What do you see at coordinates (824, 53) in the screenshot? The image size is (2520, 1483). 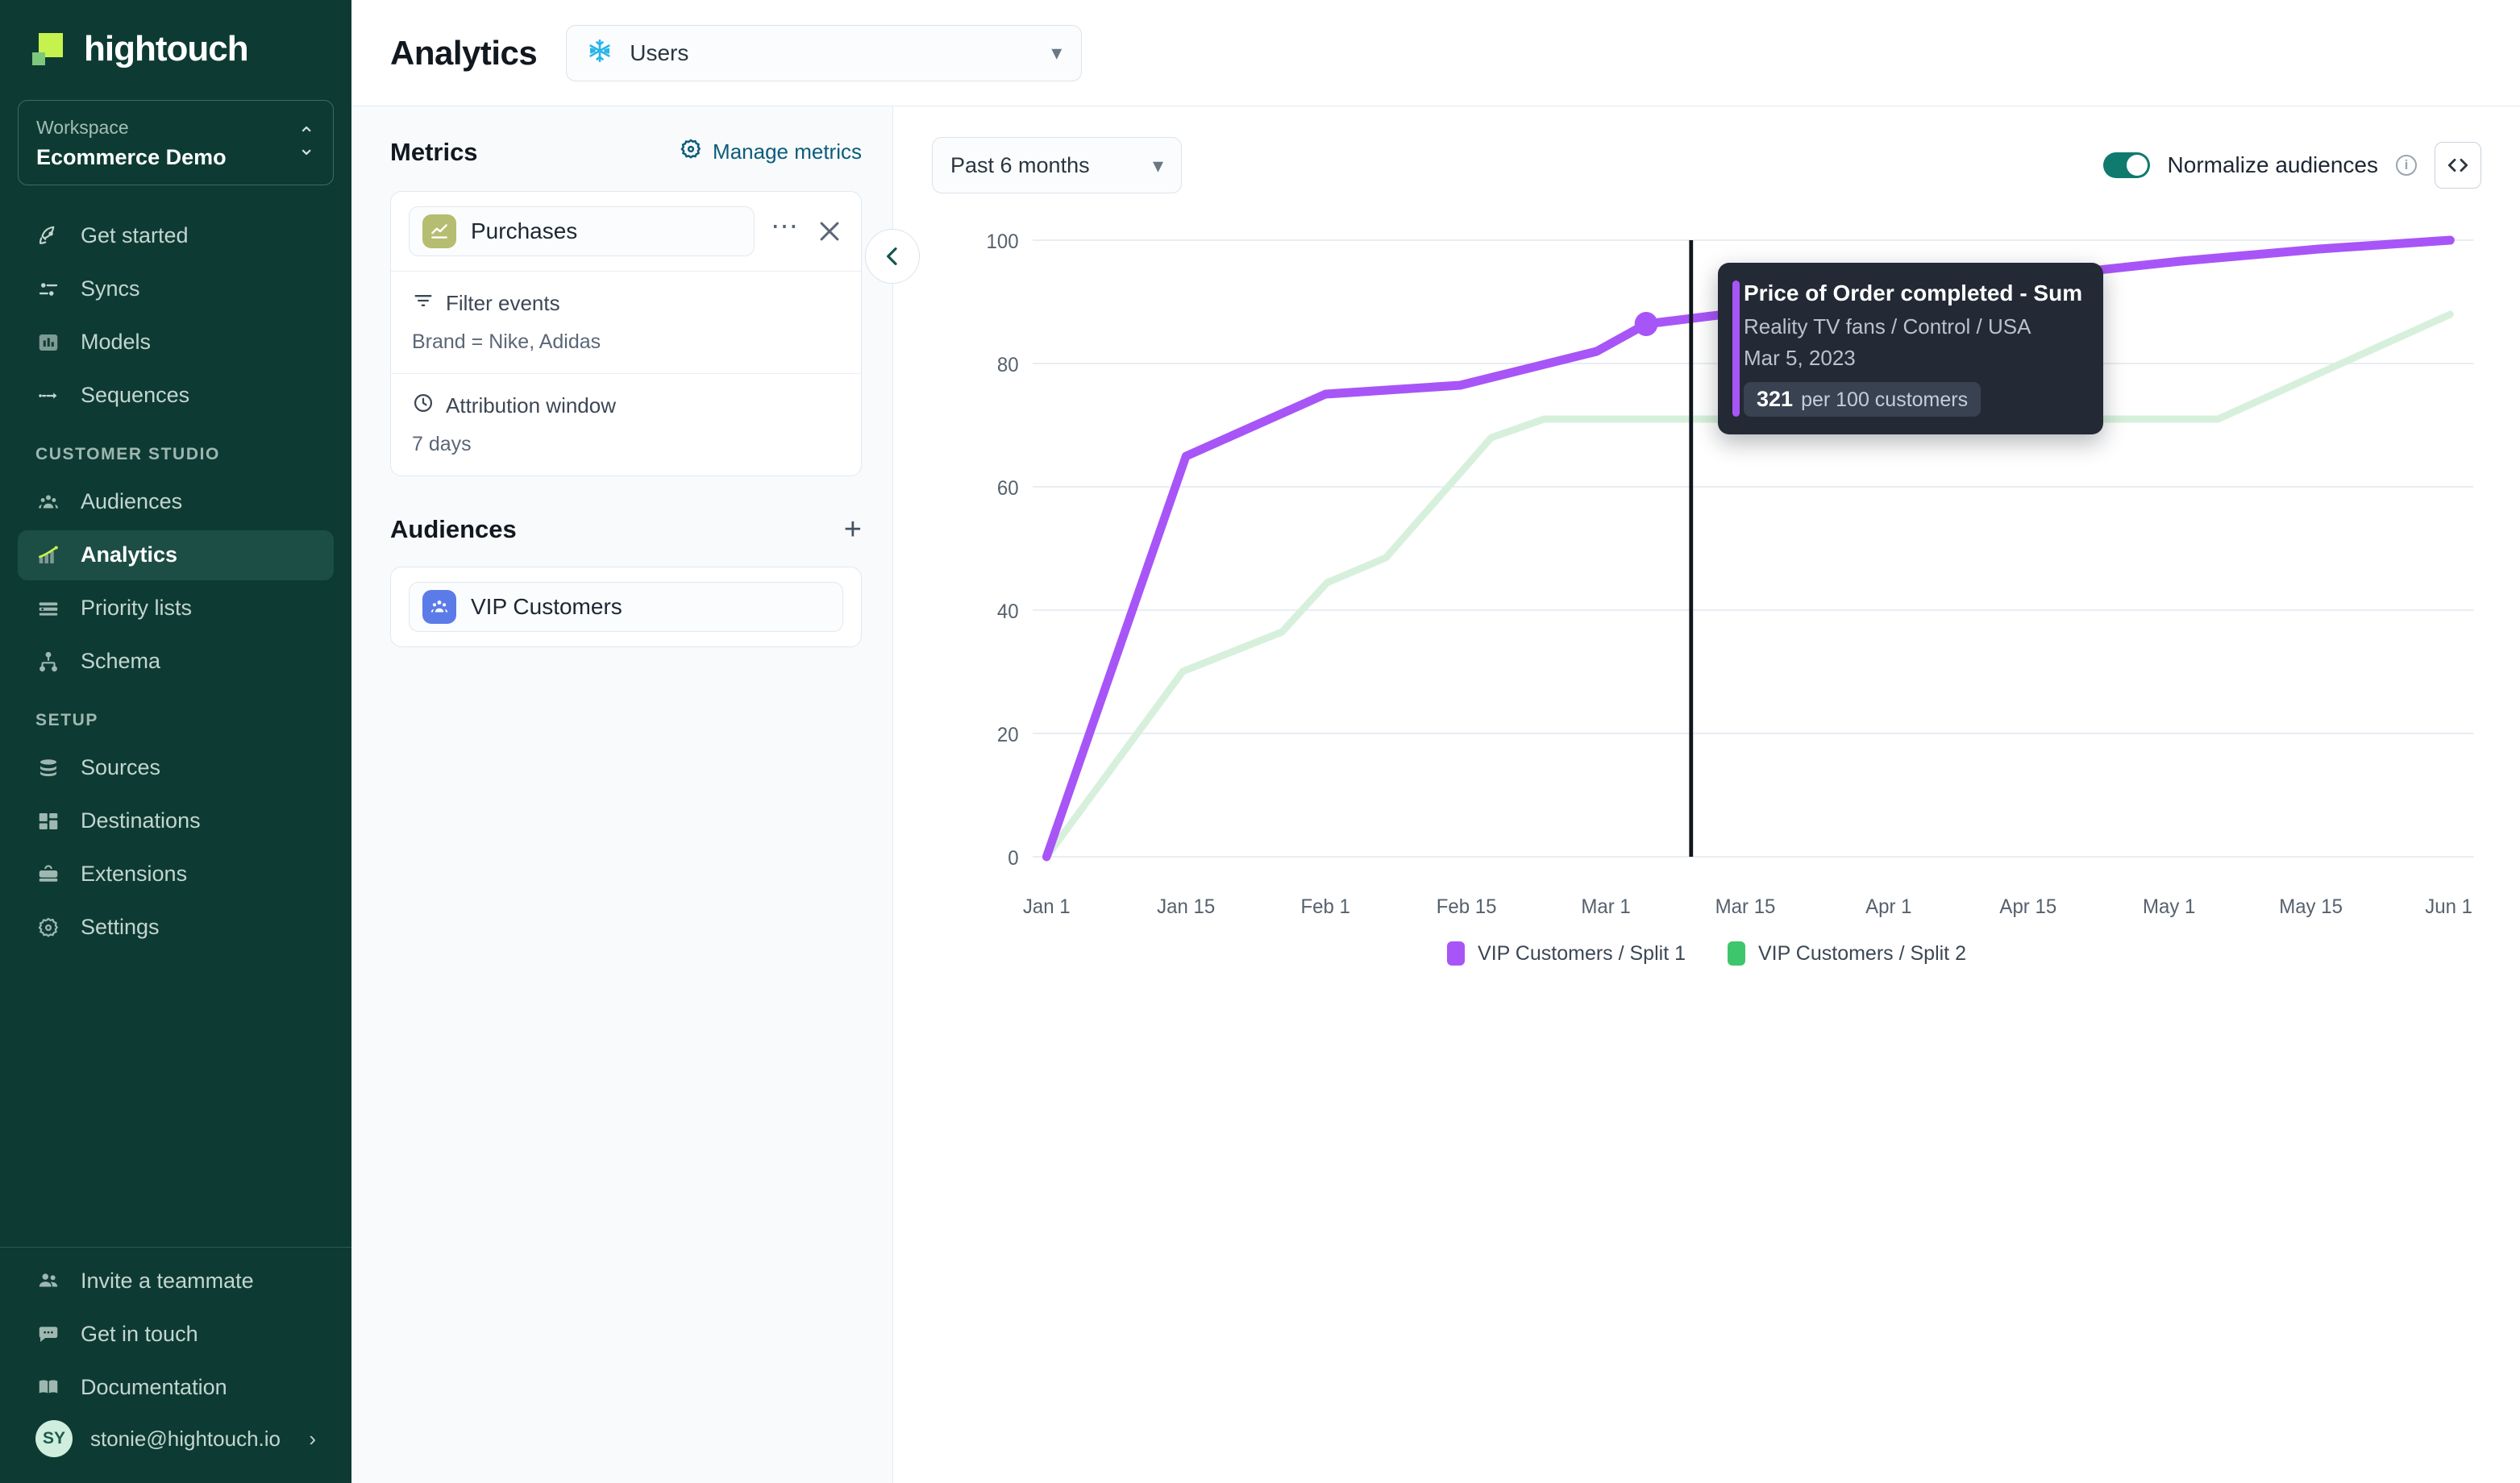 I see `model-select: Users ▾` at bounding box center [824, 53].